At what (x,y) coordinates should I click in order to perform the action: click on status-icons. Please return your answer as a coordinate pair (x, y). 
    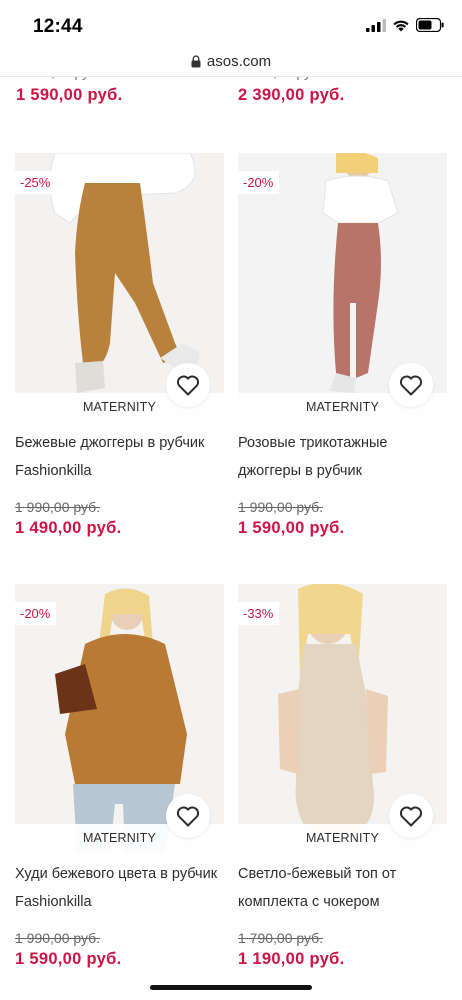
    Looking at the image, I should click on (405, 25).